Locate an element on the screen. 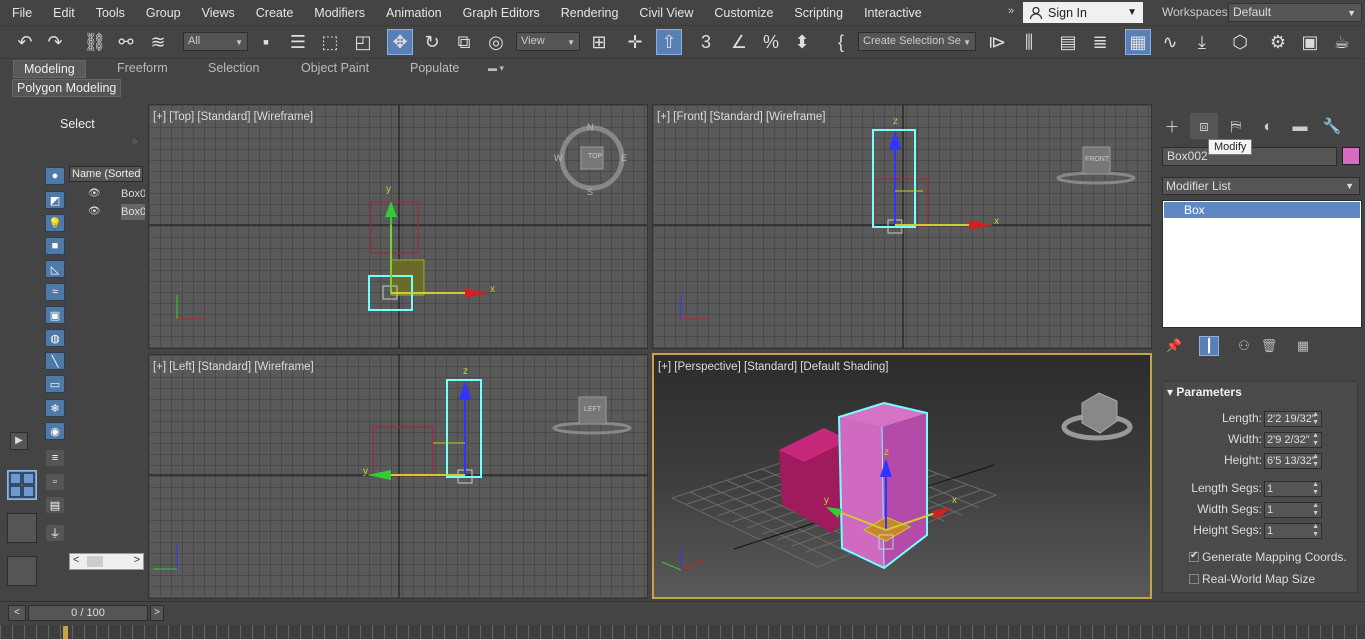 This screenshot has width=1365, height=639. explorer-select-label: Select is located at coordinates (77, 124).